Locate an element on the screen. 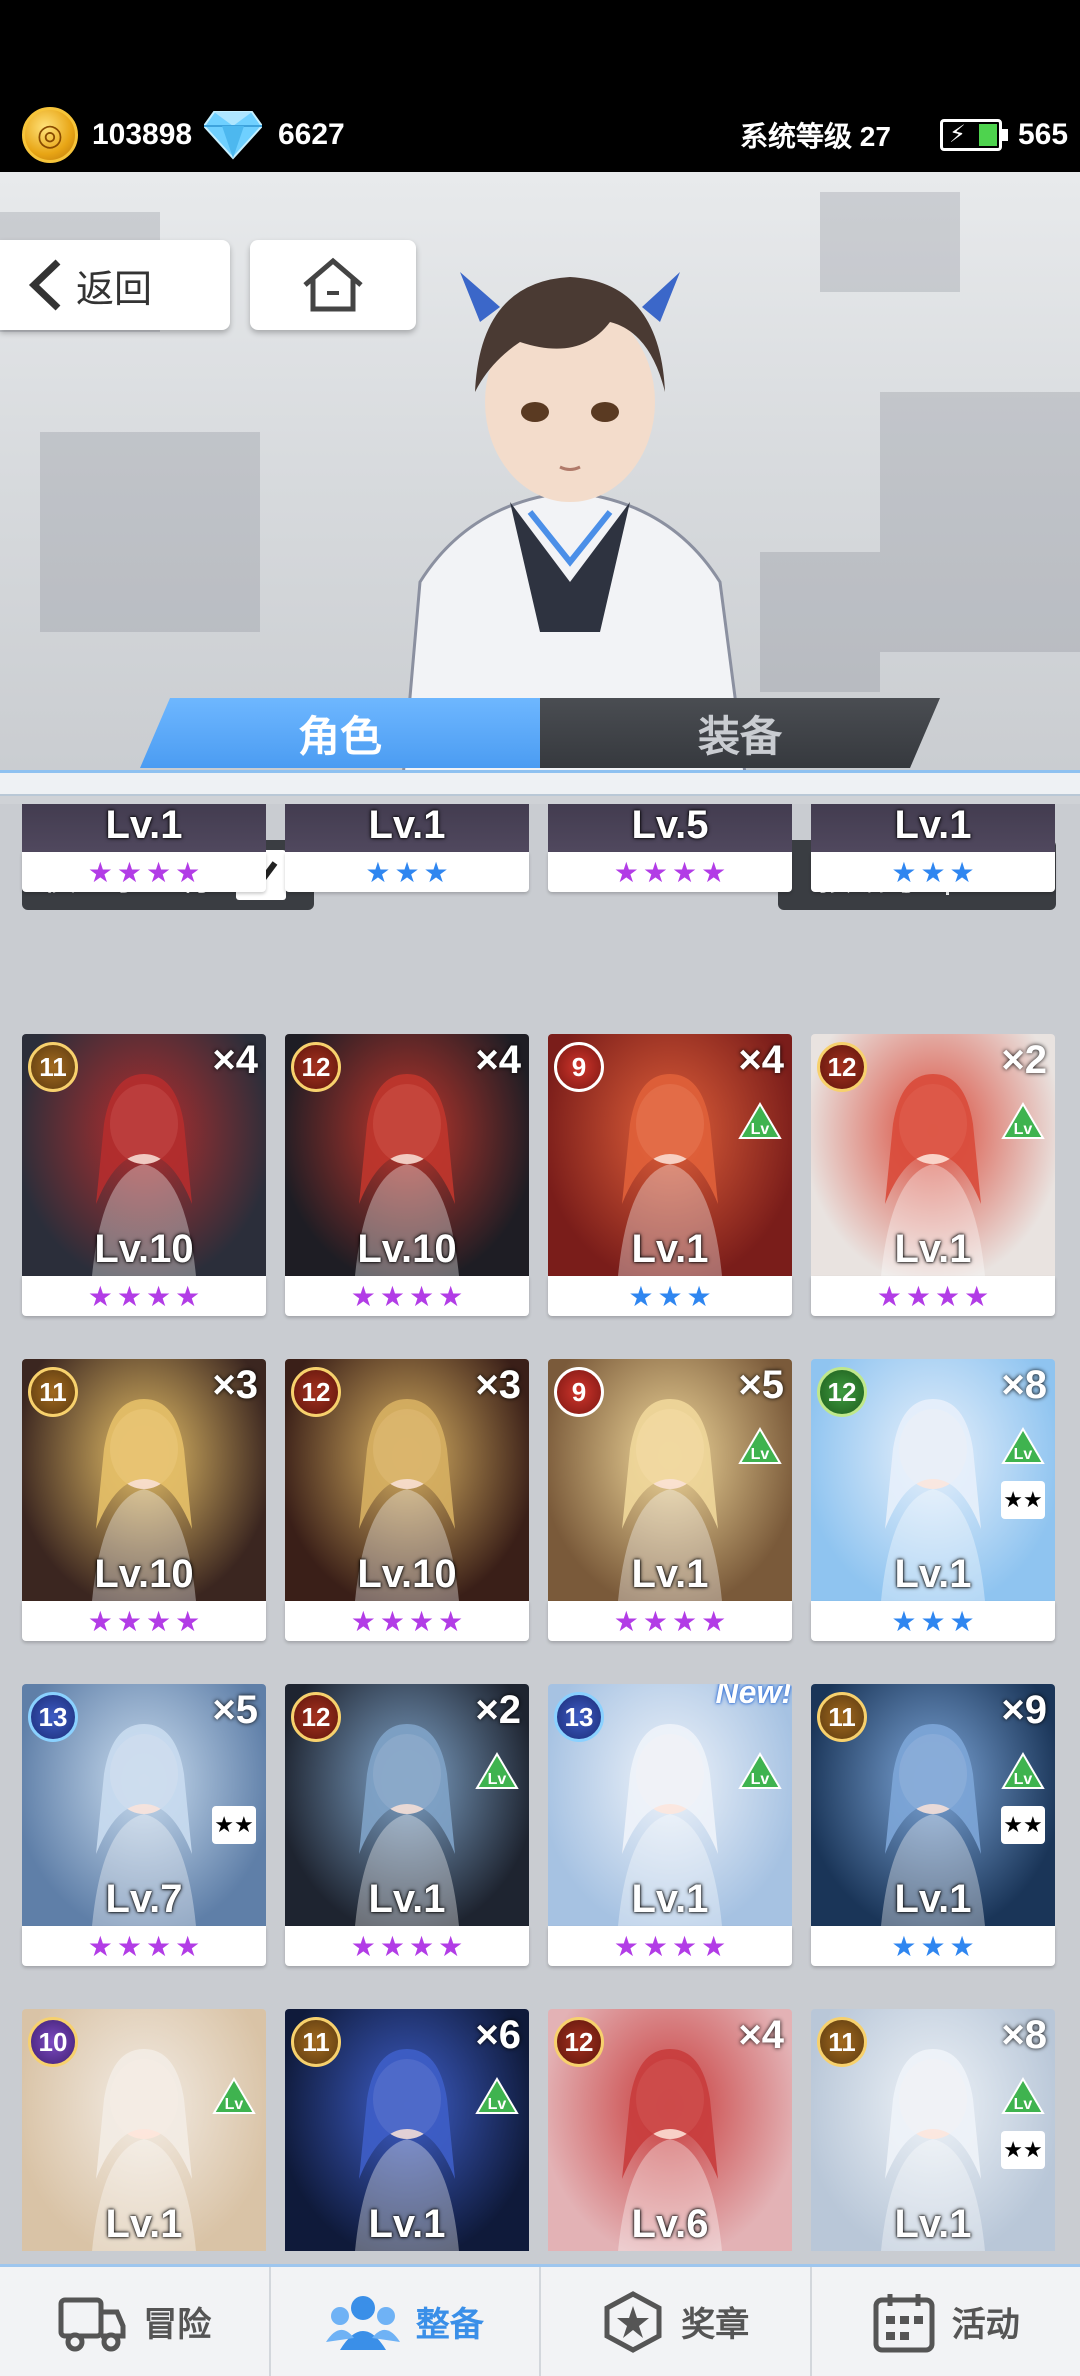  character-card: 12 ×4 Lv.6 is located at coordinates (670, 2136).